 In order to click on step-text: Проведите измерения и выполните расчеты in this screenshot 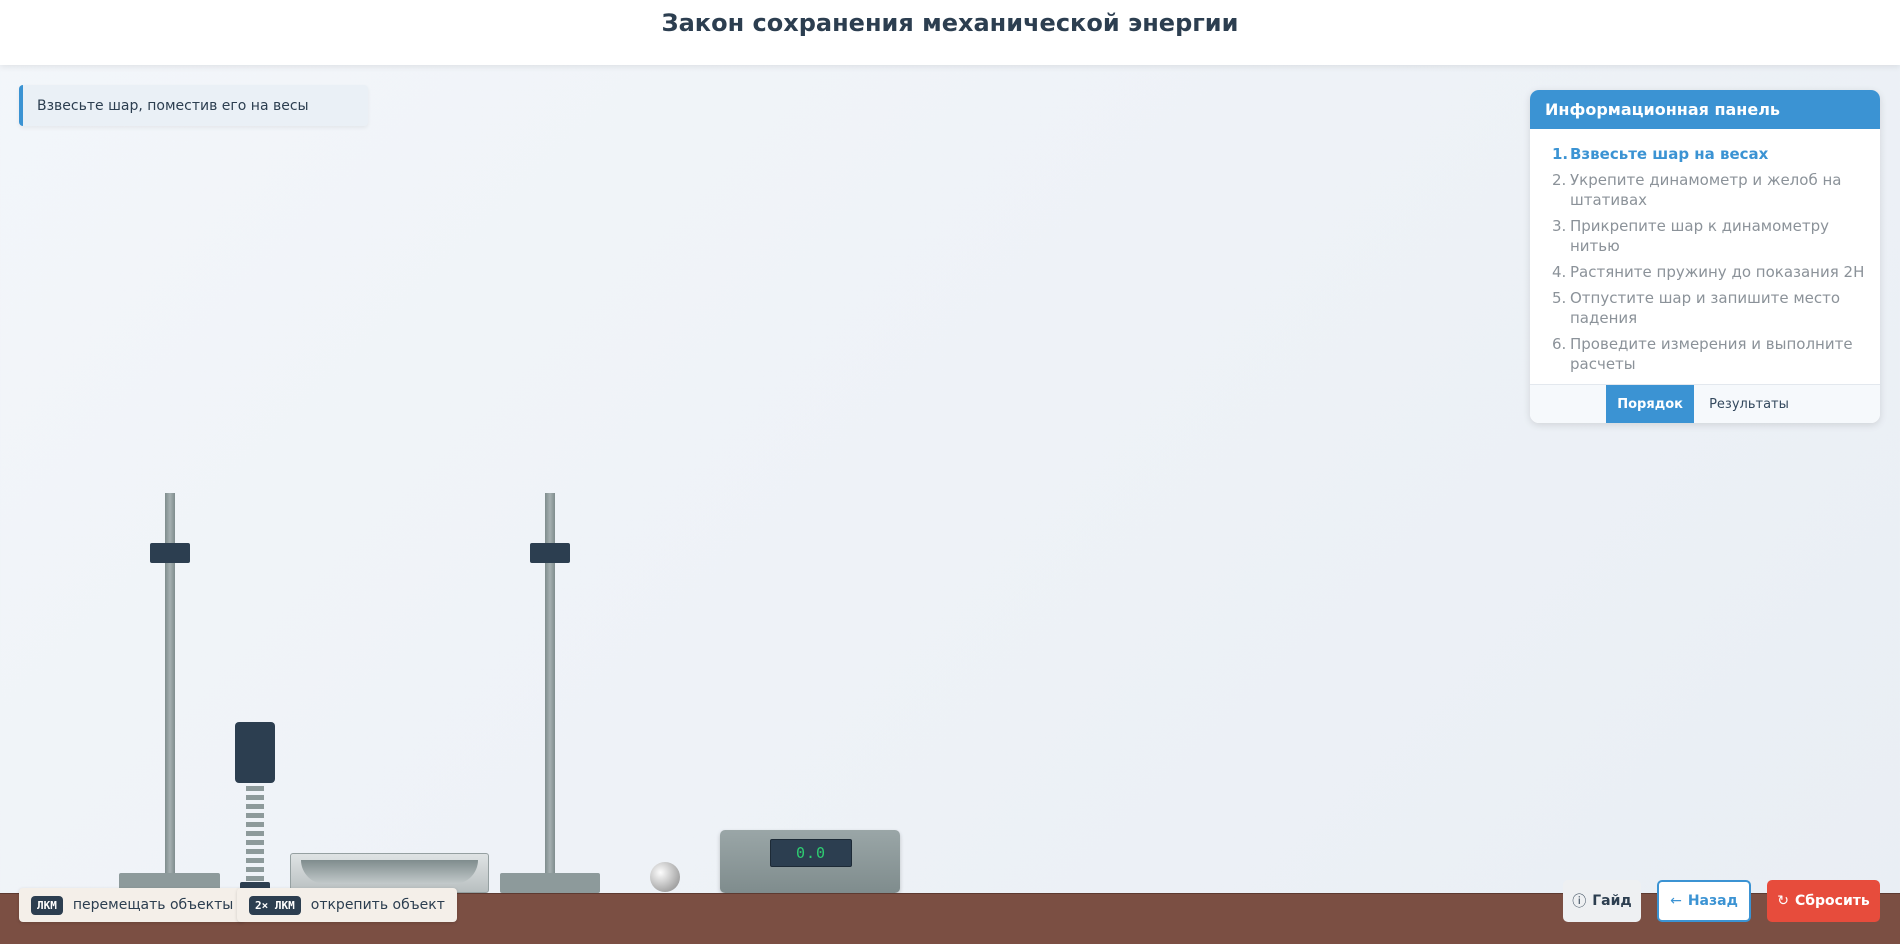, I will do `click(1711, 354)`.